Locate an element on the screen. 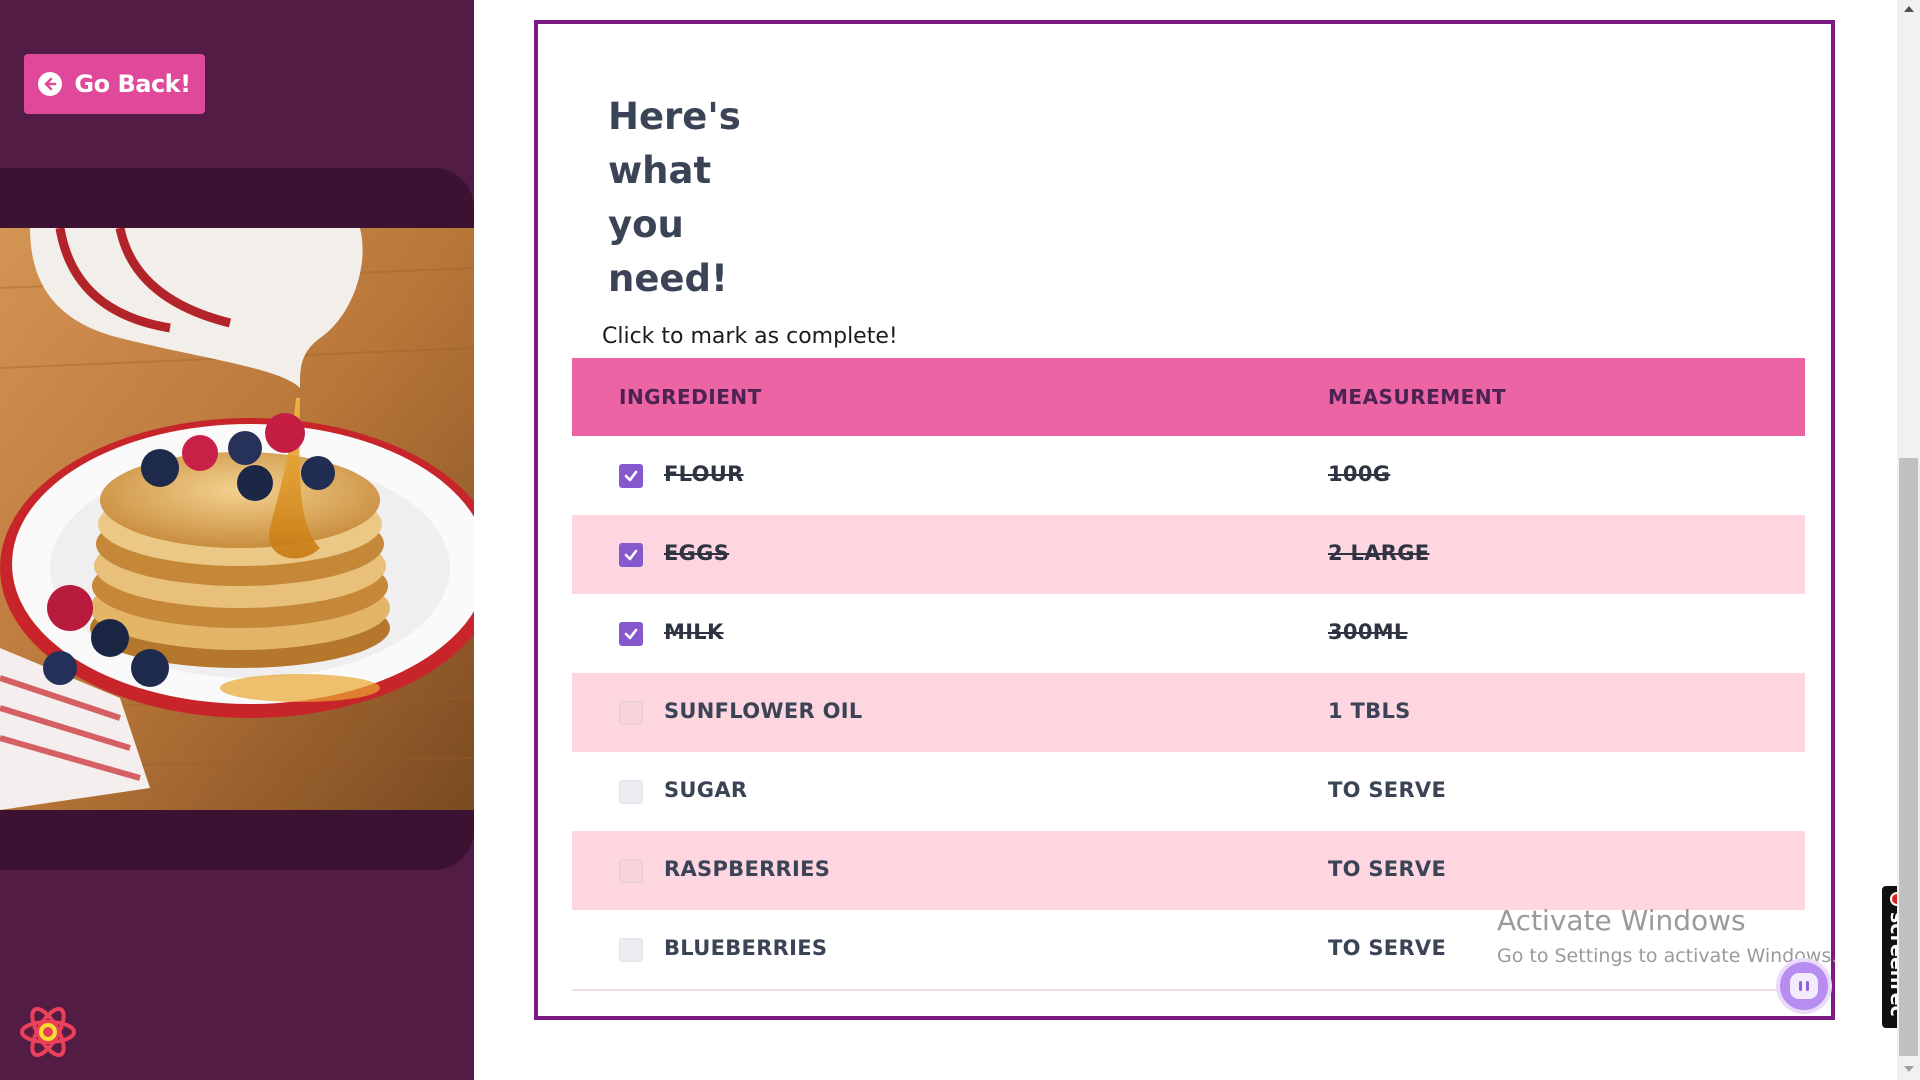 The image size is (1920, 1080). table-row: EGGS 2 LARGE is located at coordinates (1188, 554).